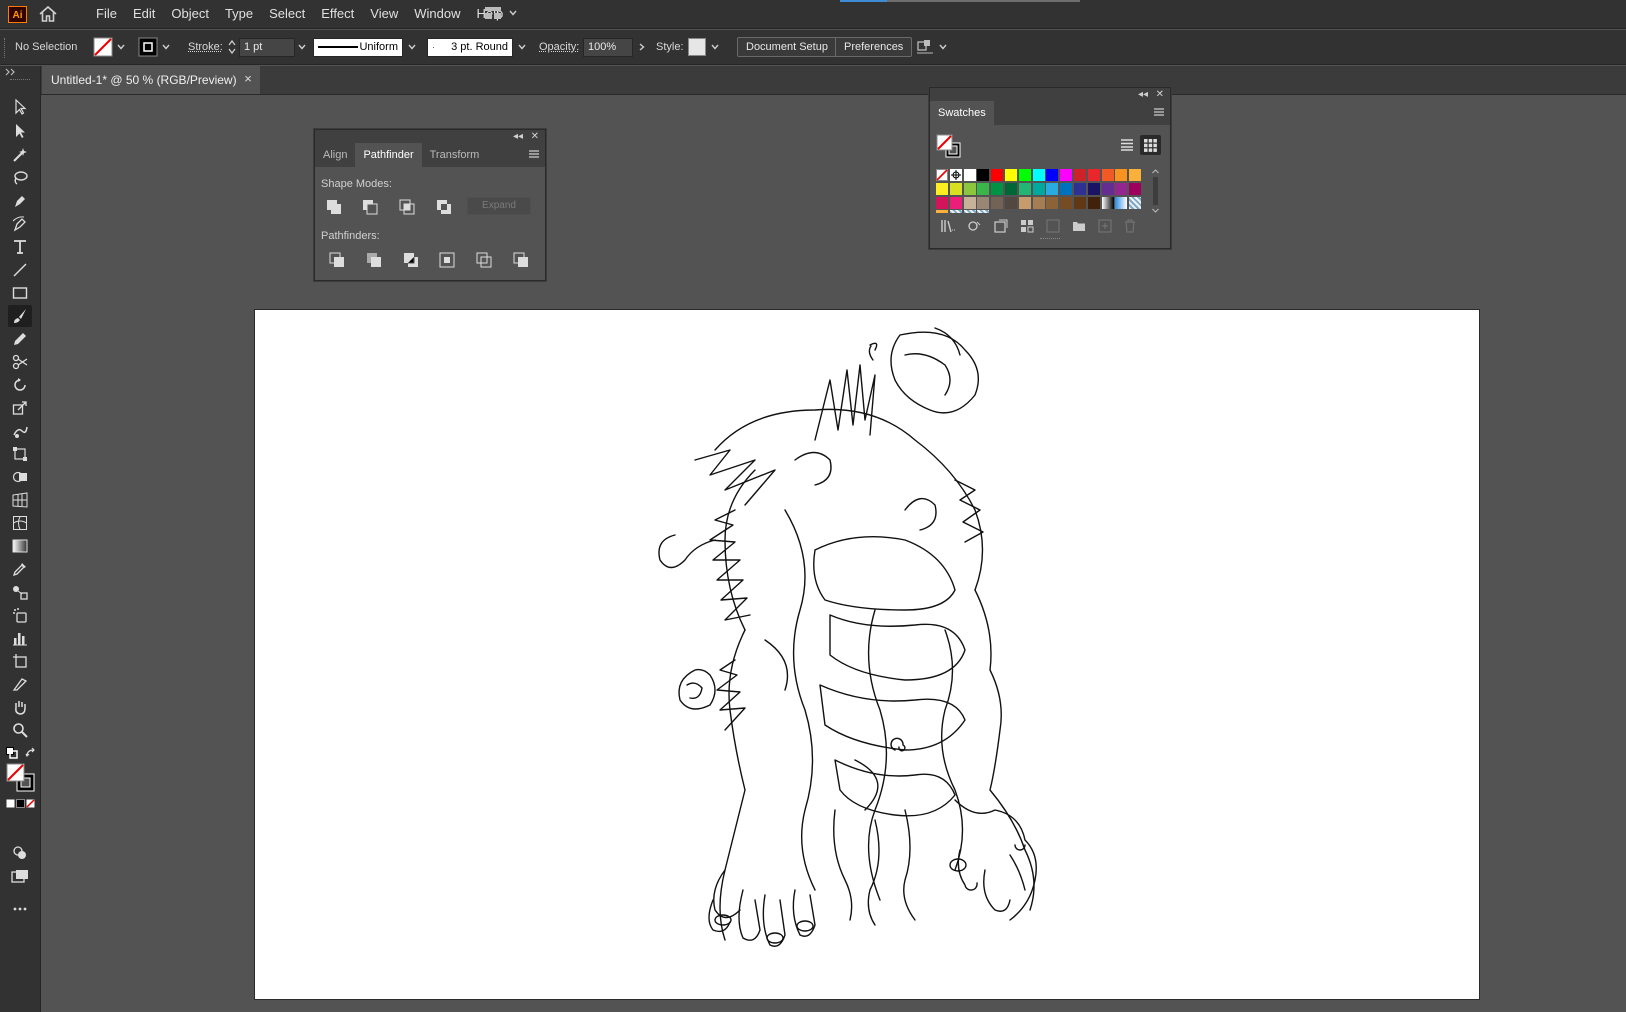  Describe the element at coordinates (48, 14) in the screenshot. I see `home-icon` at that location.